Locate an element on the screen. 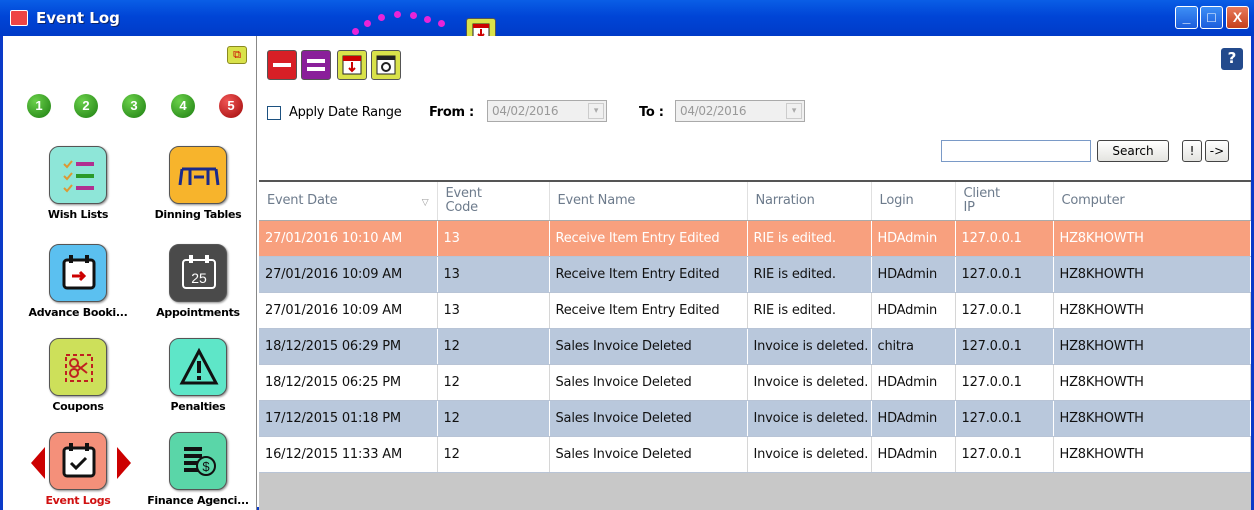  page-4-button: 4 is located at coordinates (183, 106).